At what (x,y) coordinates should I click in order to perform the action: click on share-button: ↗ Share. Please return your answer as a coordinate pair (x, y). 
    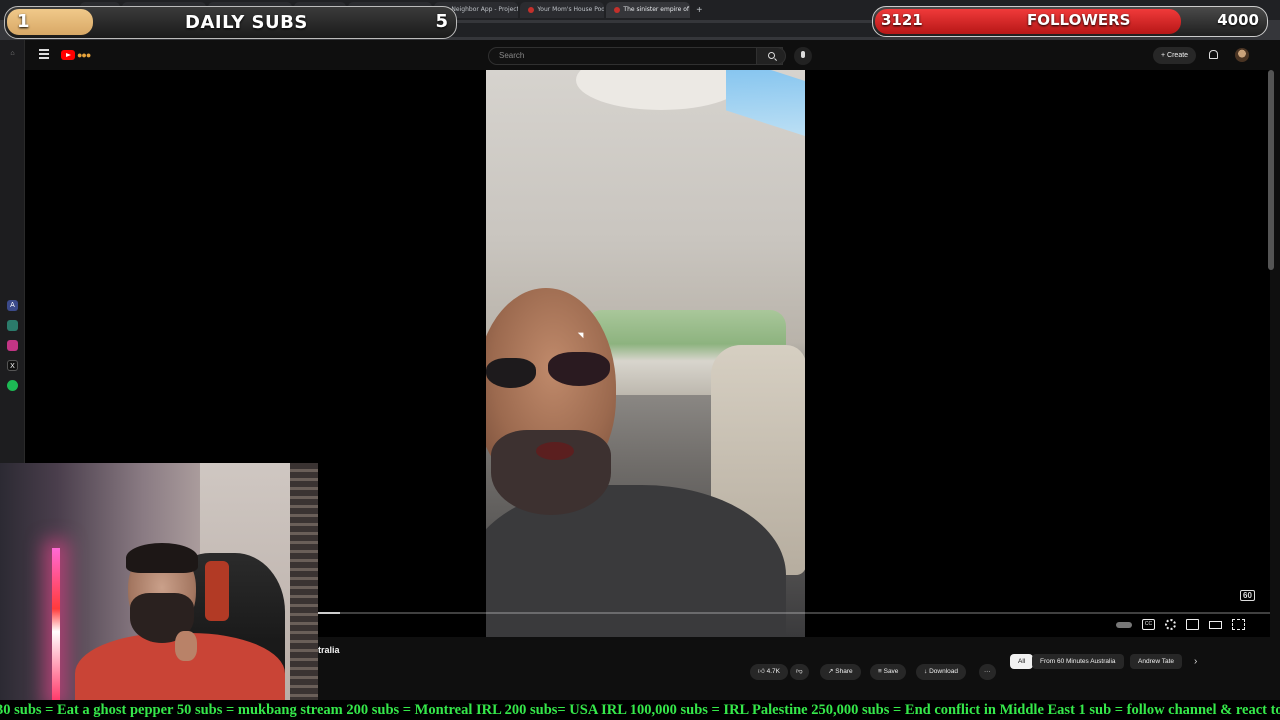
    Looking at the image, I should click on (840, 672).